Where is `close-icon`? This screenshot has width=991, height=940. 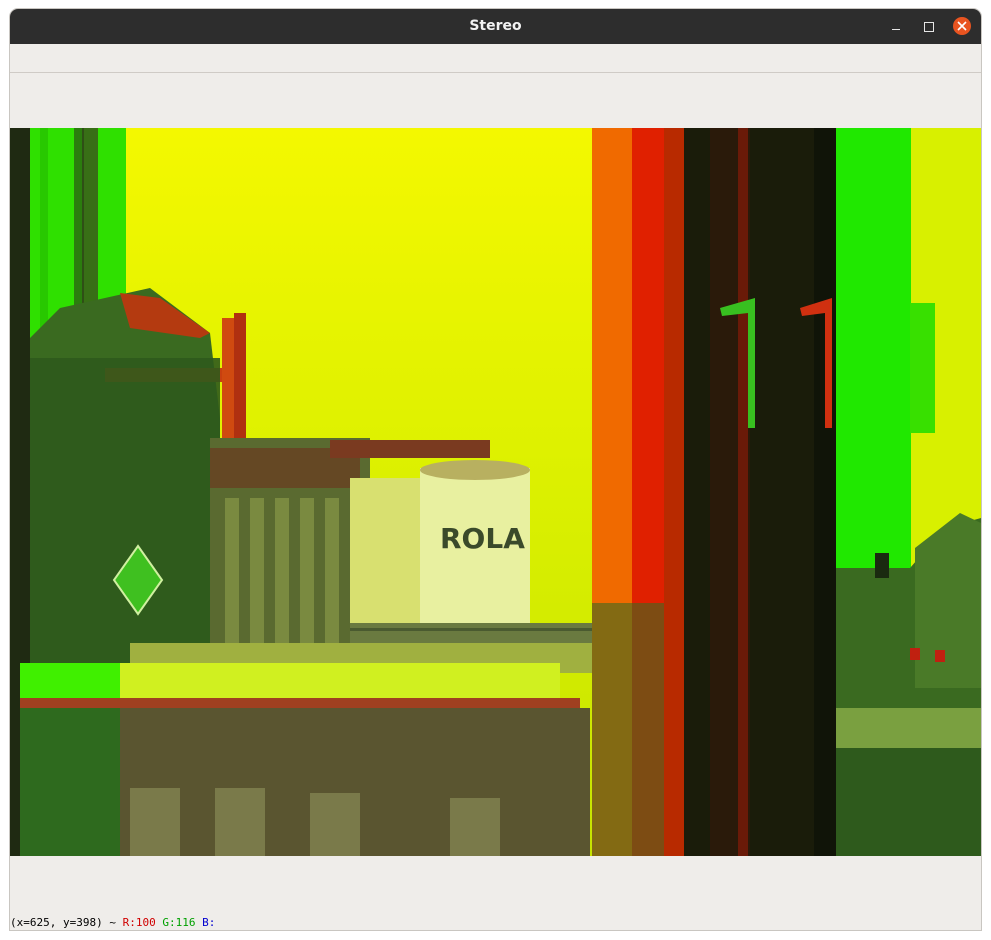
close-icon is located at coordinates (962, 26).